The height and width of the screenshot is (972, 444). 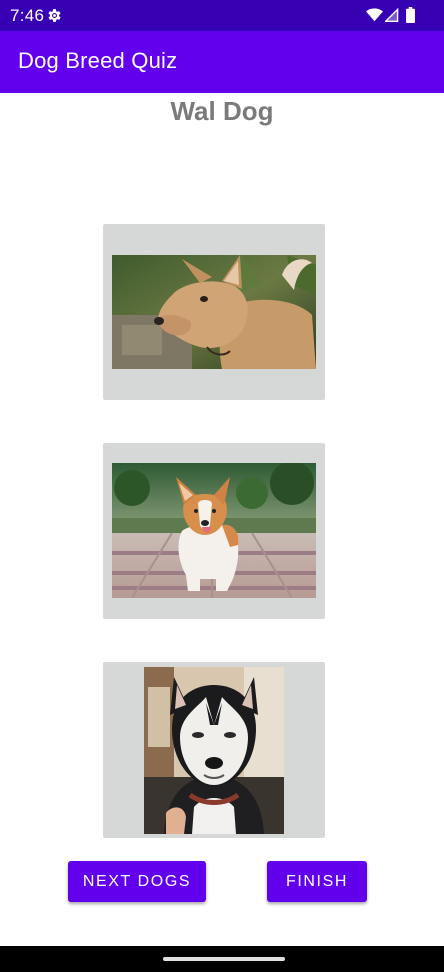 What do you see at coordinates (137, 881) in the screenshot?
I see `next-dogs-button: NEXT DOGS` at bounding box center [137, 881].